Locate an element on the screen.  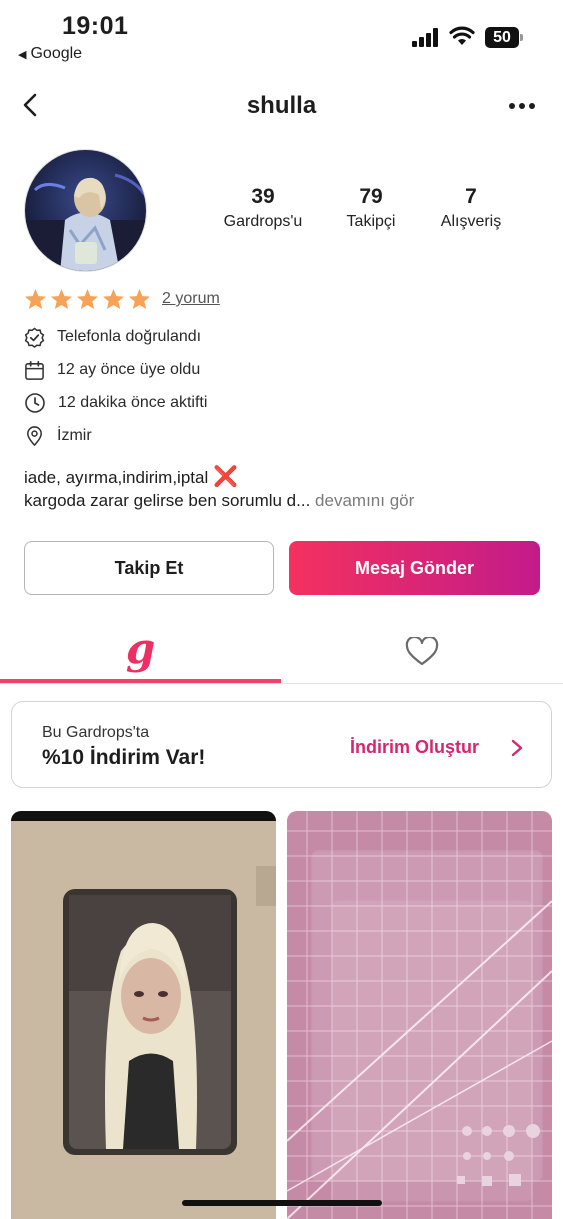
info-verified: Telefonla doğrulandı is located at coordinates (112, 337).